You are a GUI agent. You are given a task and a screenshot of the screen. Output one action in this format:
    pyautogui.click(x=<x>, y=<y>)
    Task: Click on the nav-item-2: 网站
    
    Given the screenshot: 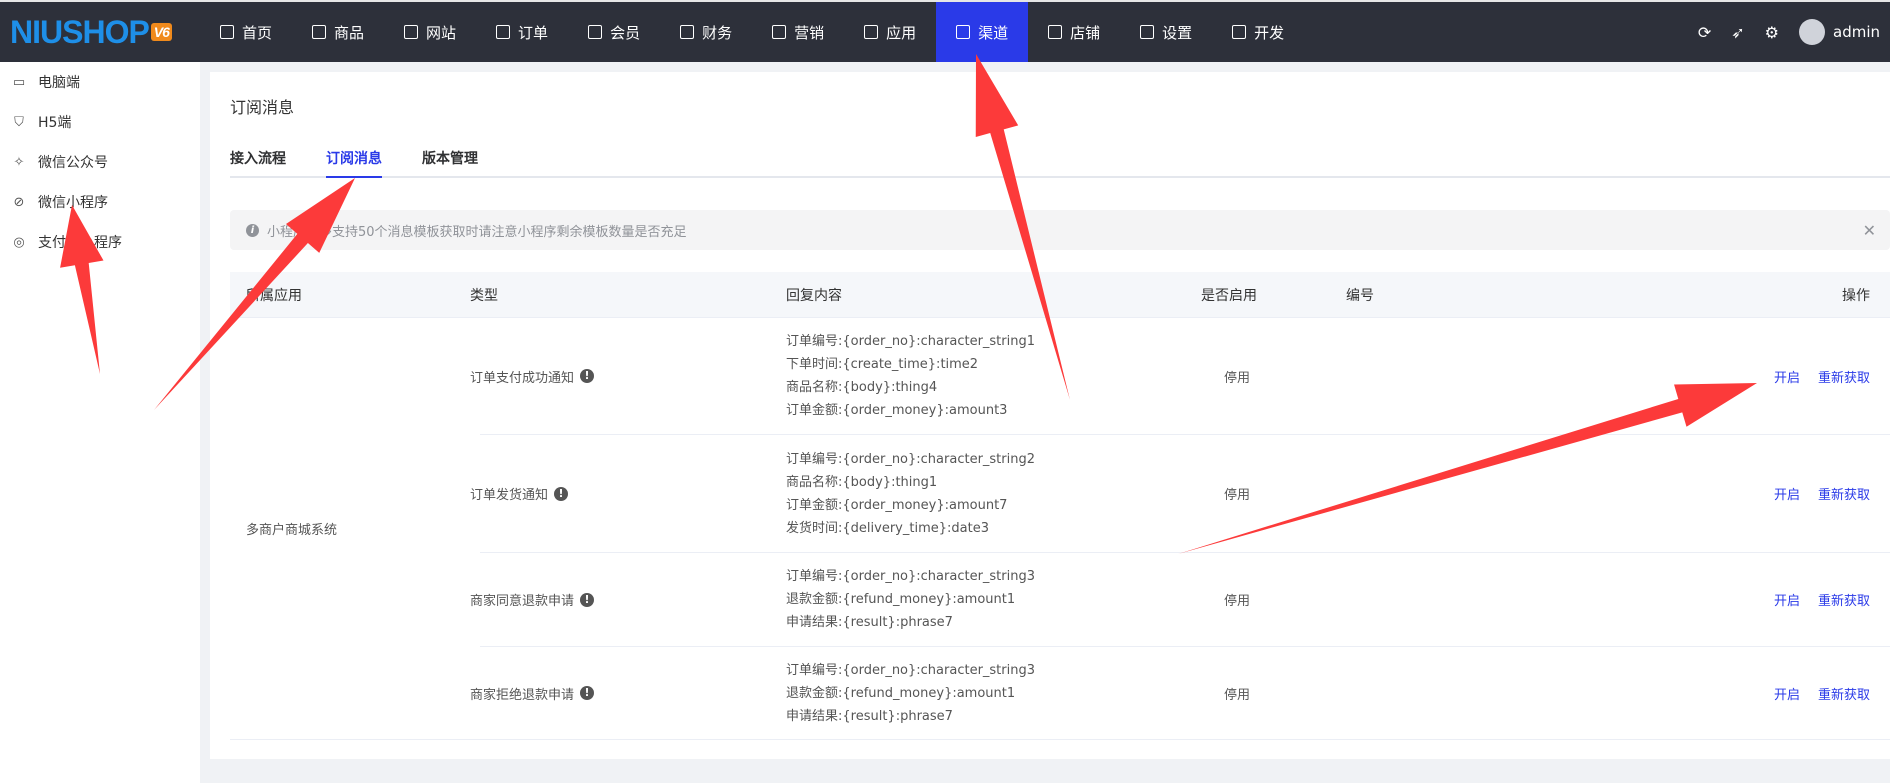 What is the action you would take?
    pyautogui.click(x=430, y=32)
    